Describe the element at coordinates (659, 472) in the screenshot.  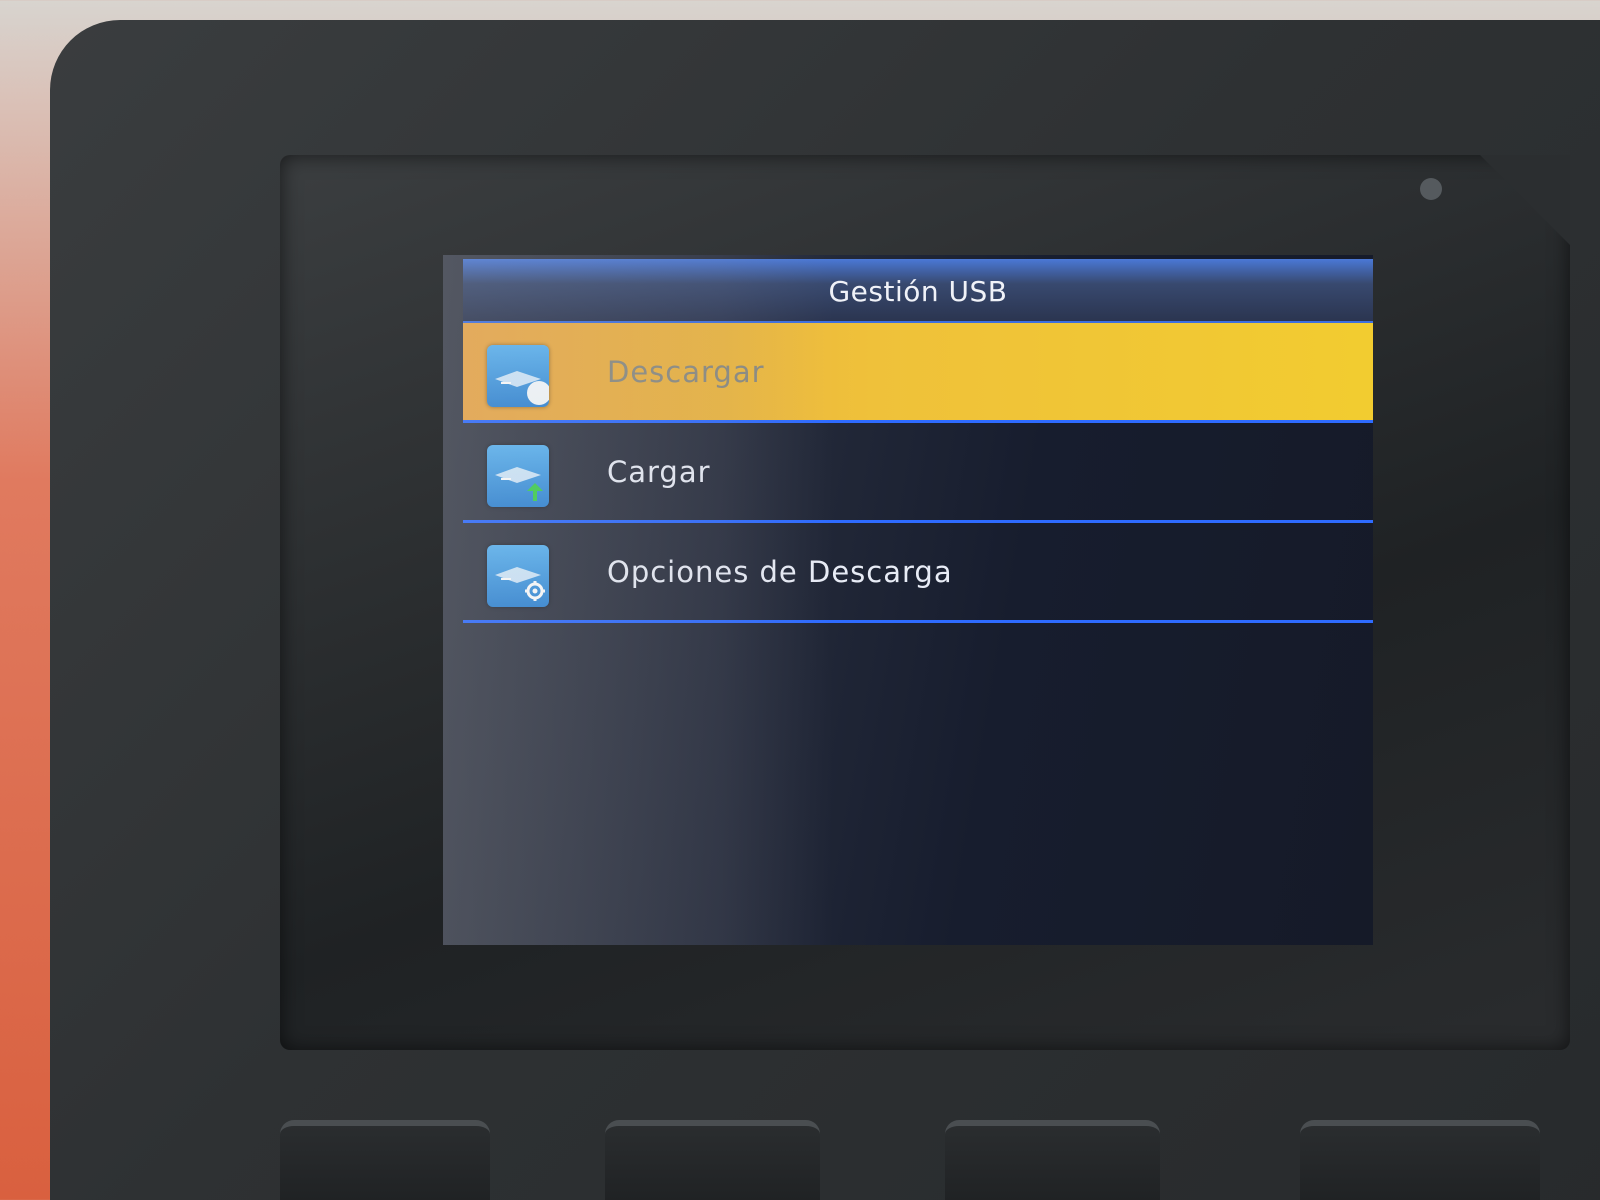
I see `menu-label-cargar: Cargar` at that location.